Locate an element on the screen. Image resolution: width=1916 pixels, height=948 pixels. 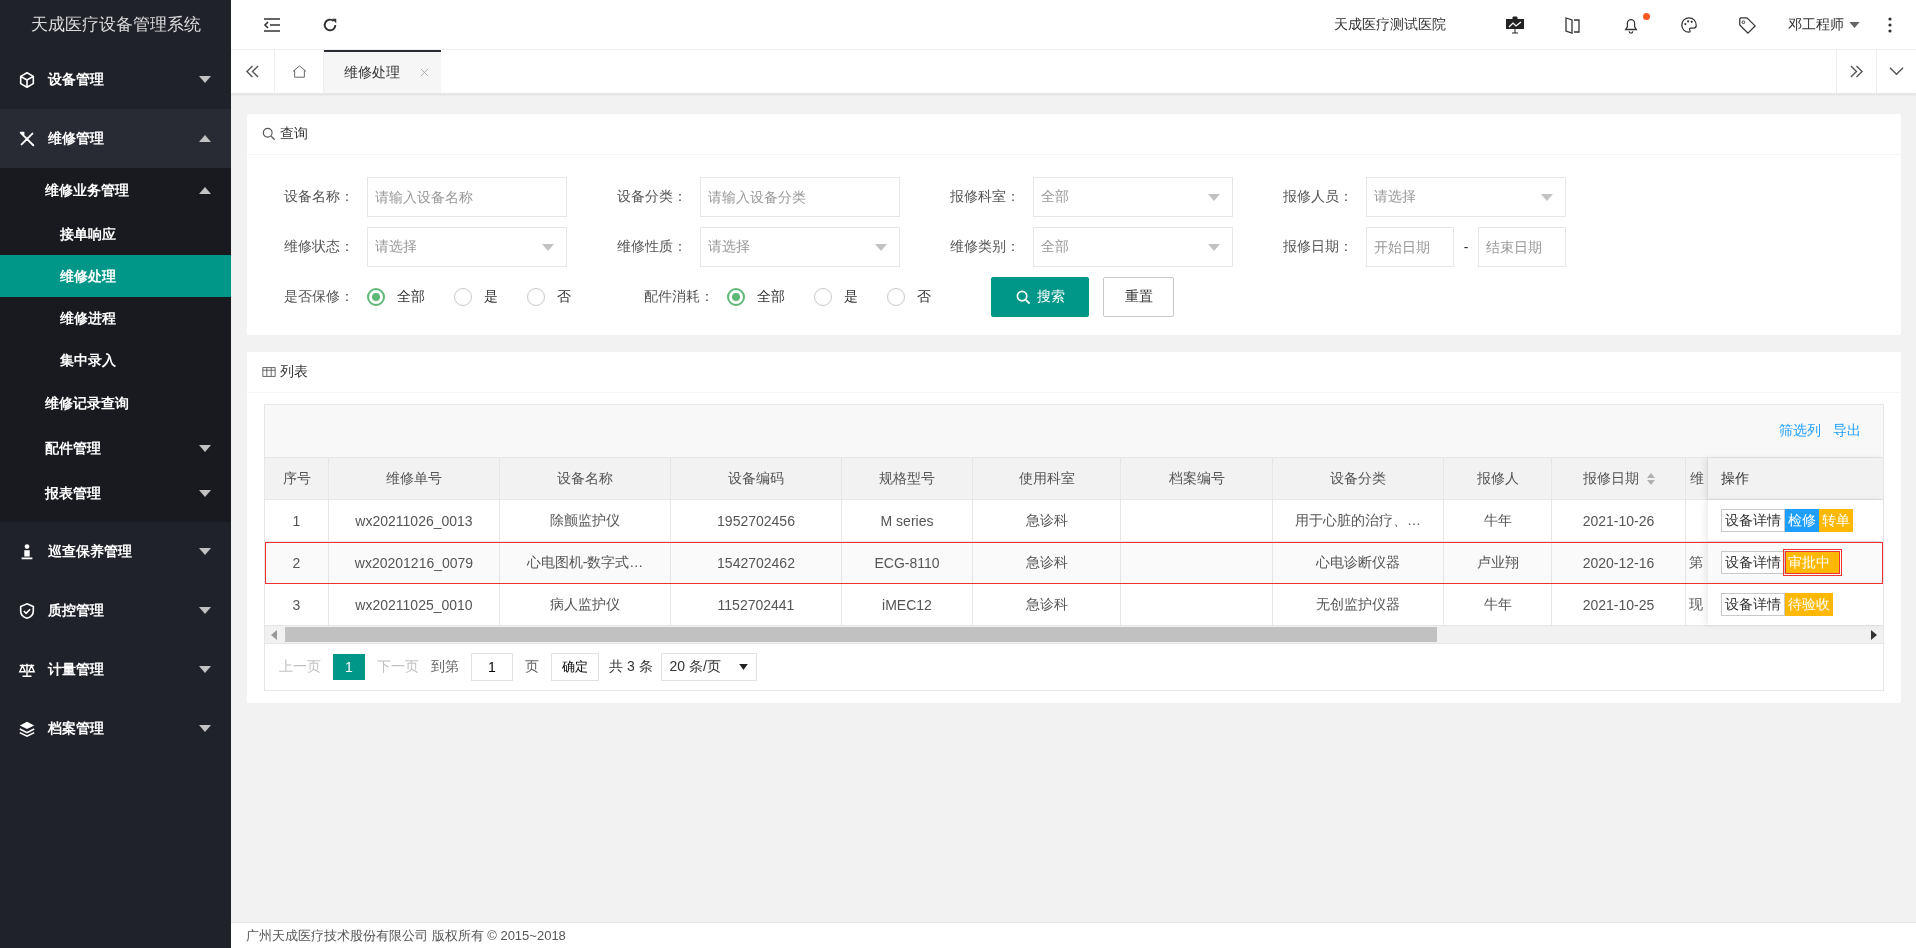
sidebar-item: 质控管理 is located at coordinates (115, 610).